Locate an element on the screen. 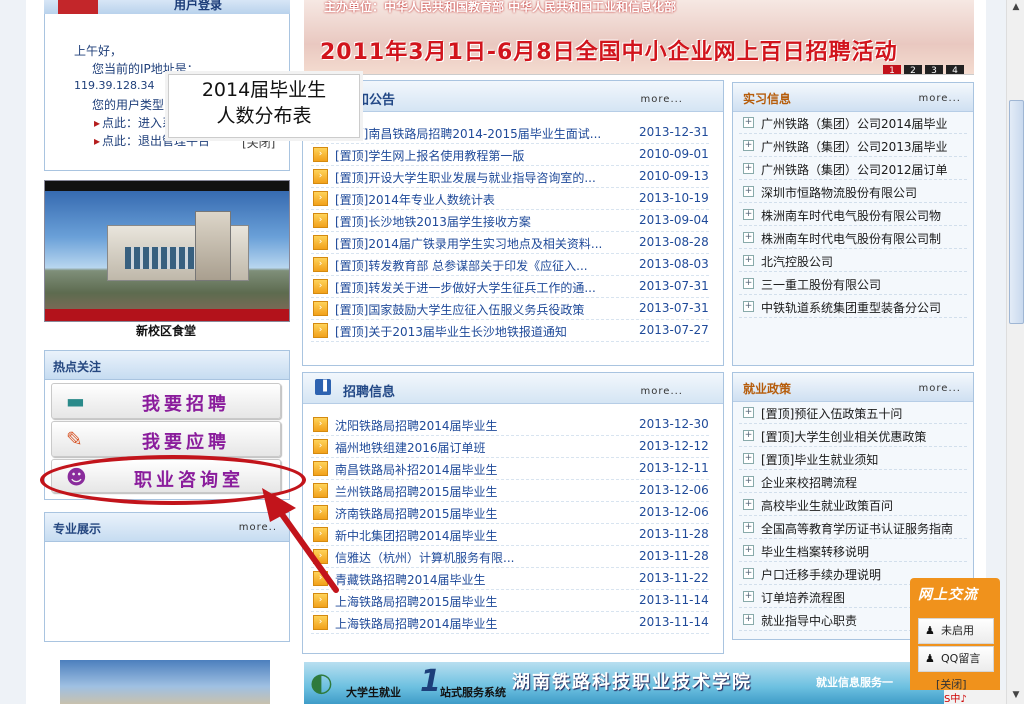 This screenshot has height=705, width=1024. intern-row-title: 株洲南车时代电气股份有限公司制 is located at coordinates (851, 238).